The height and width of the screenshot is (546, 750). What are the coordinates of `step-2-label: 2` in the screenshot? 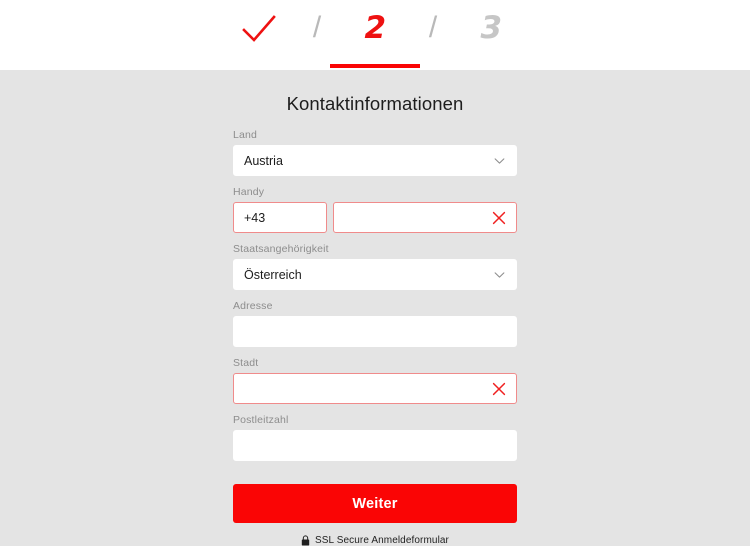 It's located at (375, 28).